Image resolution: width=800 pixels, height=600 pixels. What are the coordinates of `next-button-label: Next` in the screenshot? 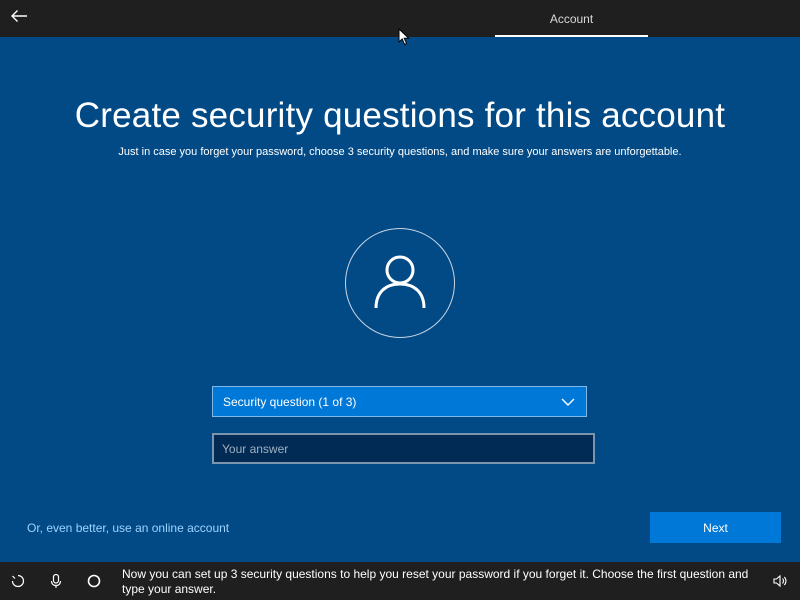 It's located at (715, 527).